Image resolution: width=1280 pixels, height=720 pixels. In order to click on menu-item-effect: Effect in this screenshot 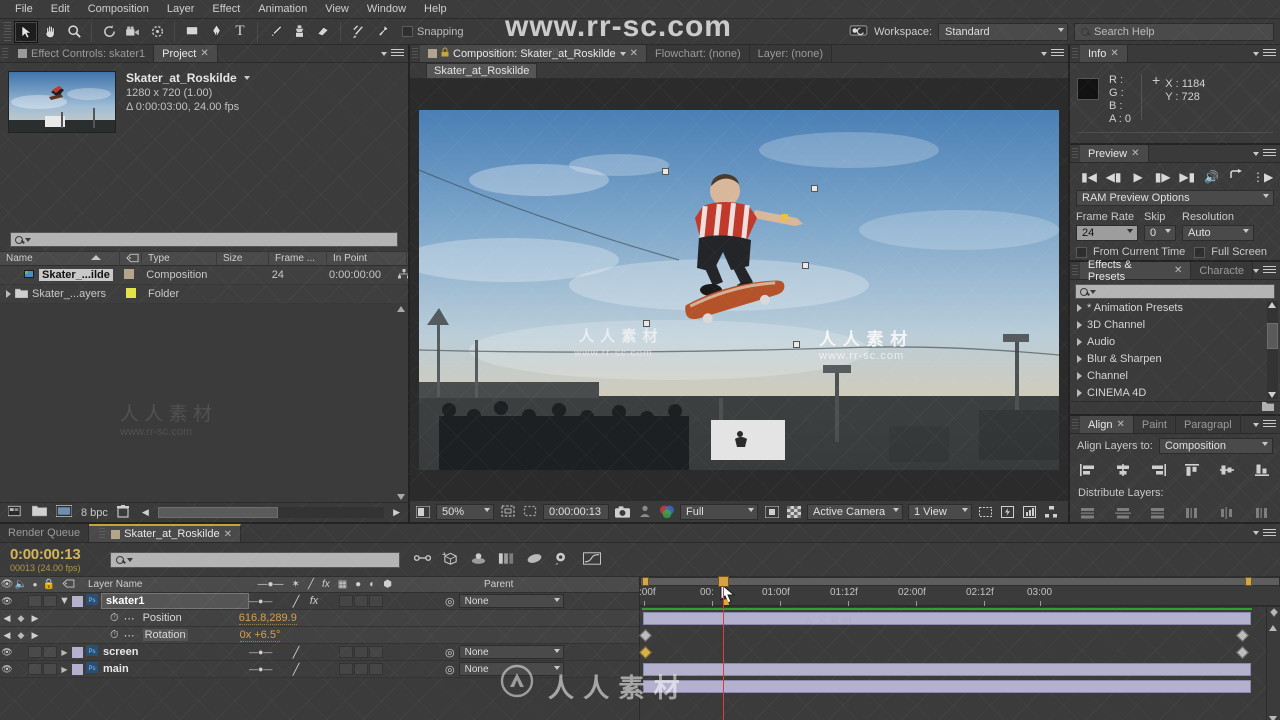, I will do `click(226, 9)`.